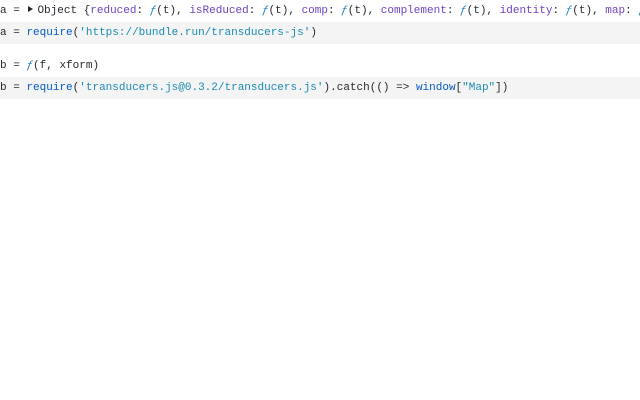 This screenshot has height=400, width=640. I want to click on object-key: complement, so click(413, 11).